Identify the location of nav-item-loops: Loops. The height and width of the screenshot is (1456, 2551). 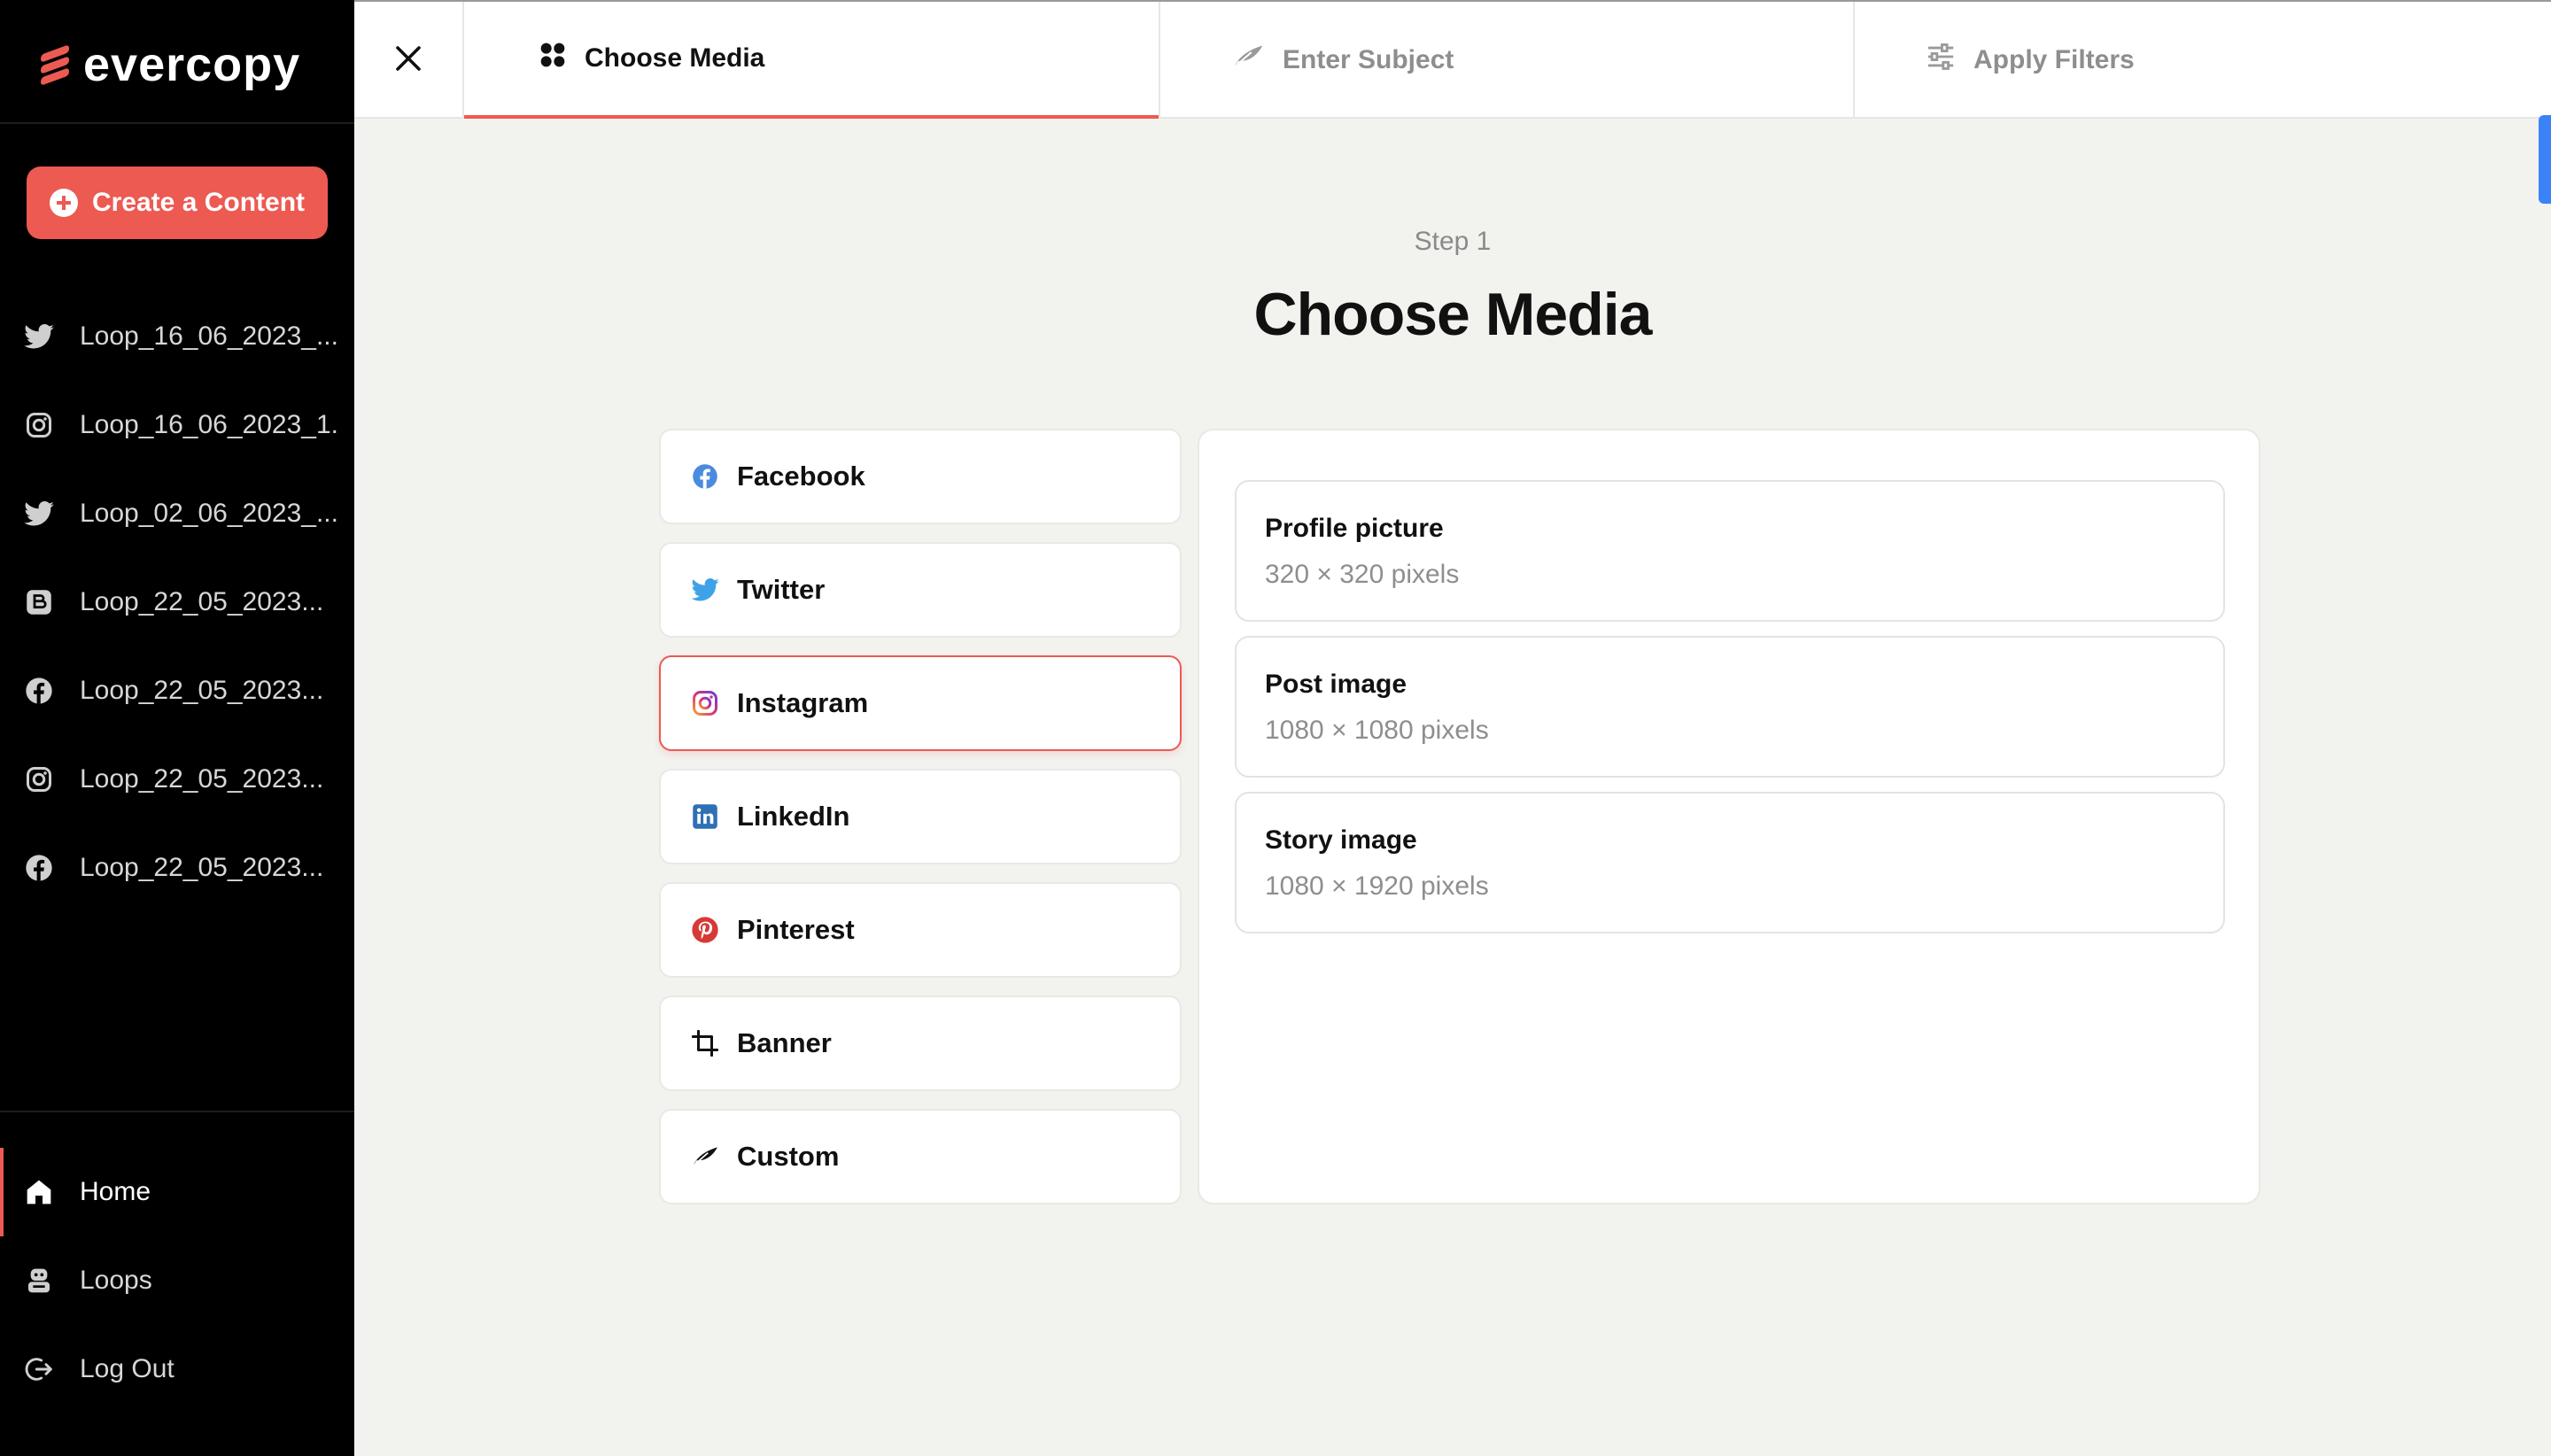
(177, 1280).